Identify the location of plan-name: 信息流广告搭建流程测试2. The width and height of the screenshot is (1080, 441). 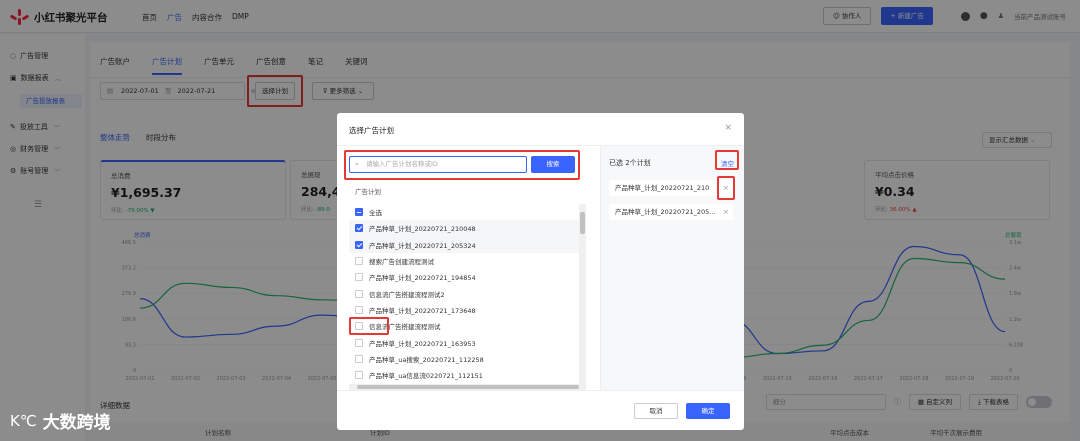
(407, 294).